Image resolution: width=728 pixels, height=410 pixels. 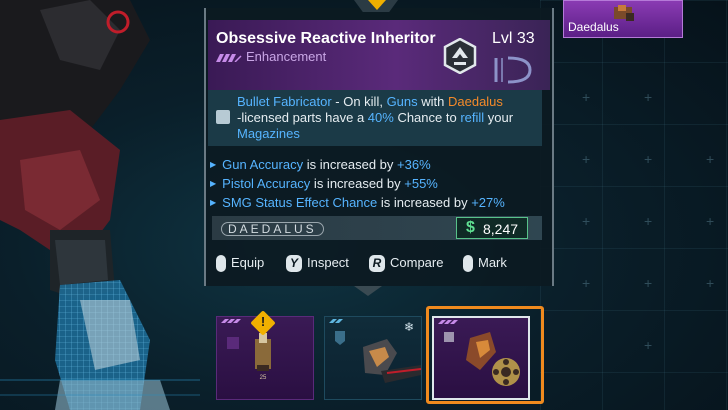 What do you see at coordinates (492, 262) in the screenshot?
I see `action-label: Mark` at bounding box center [492, 262].